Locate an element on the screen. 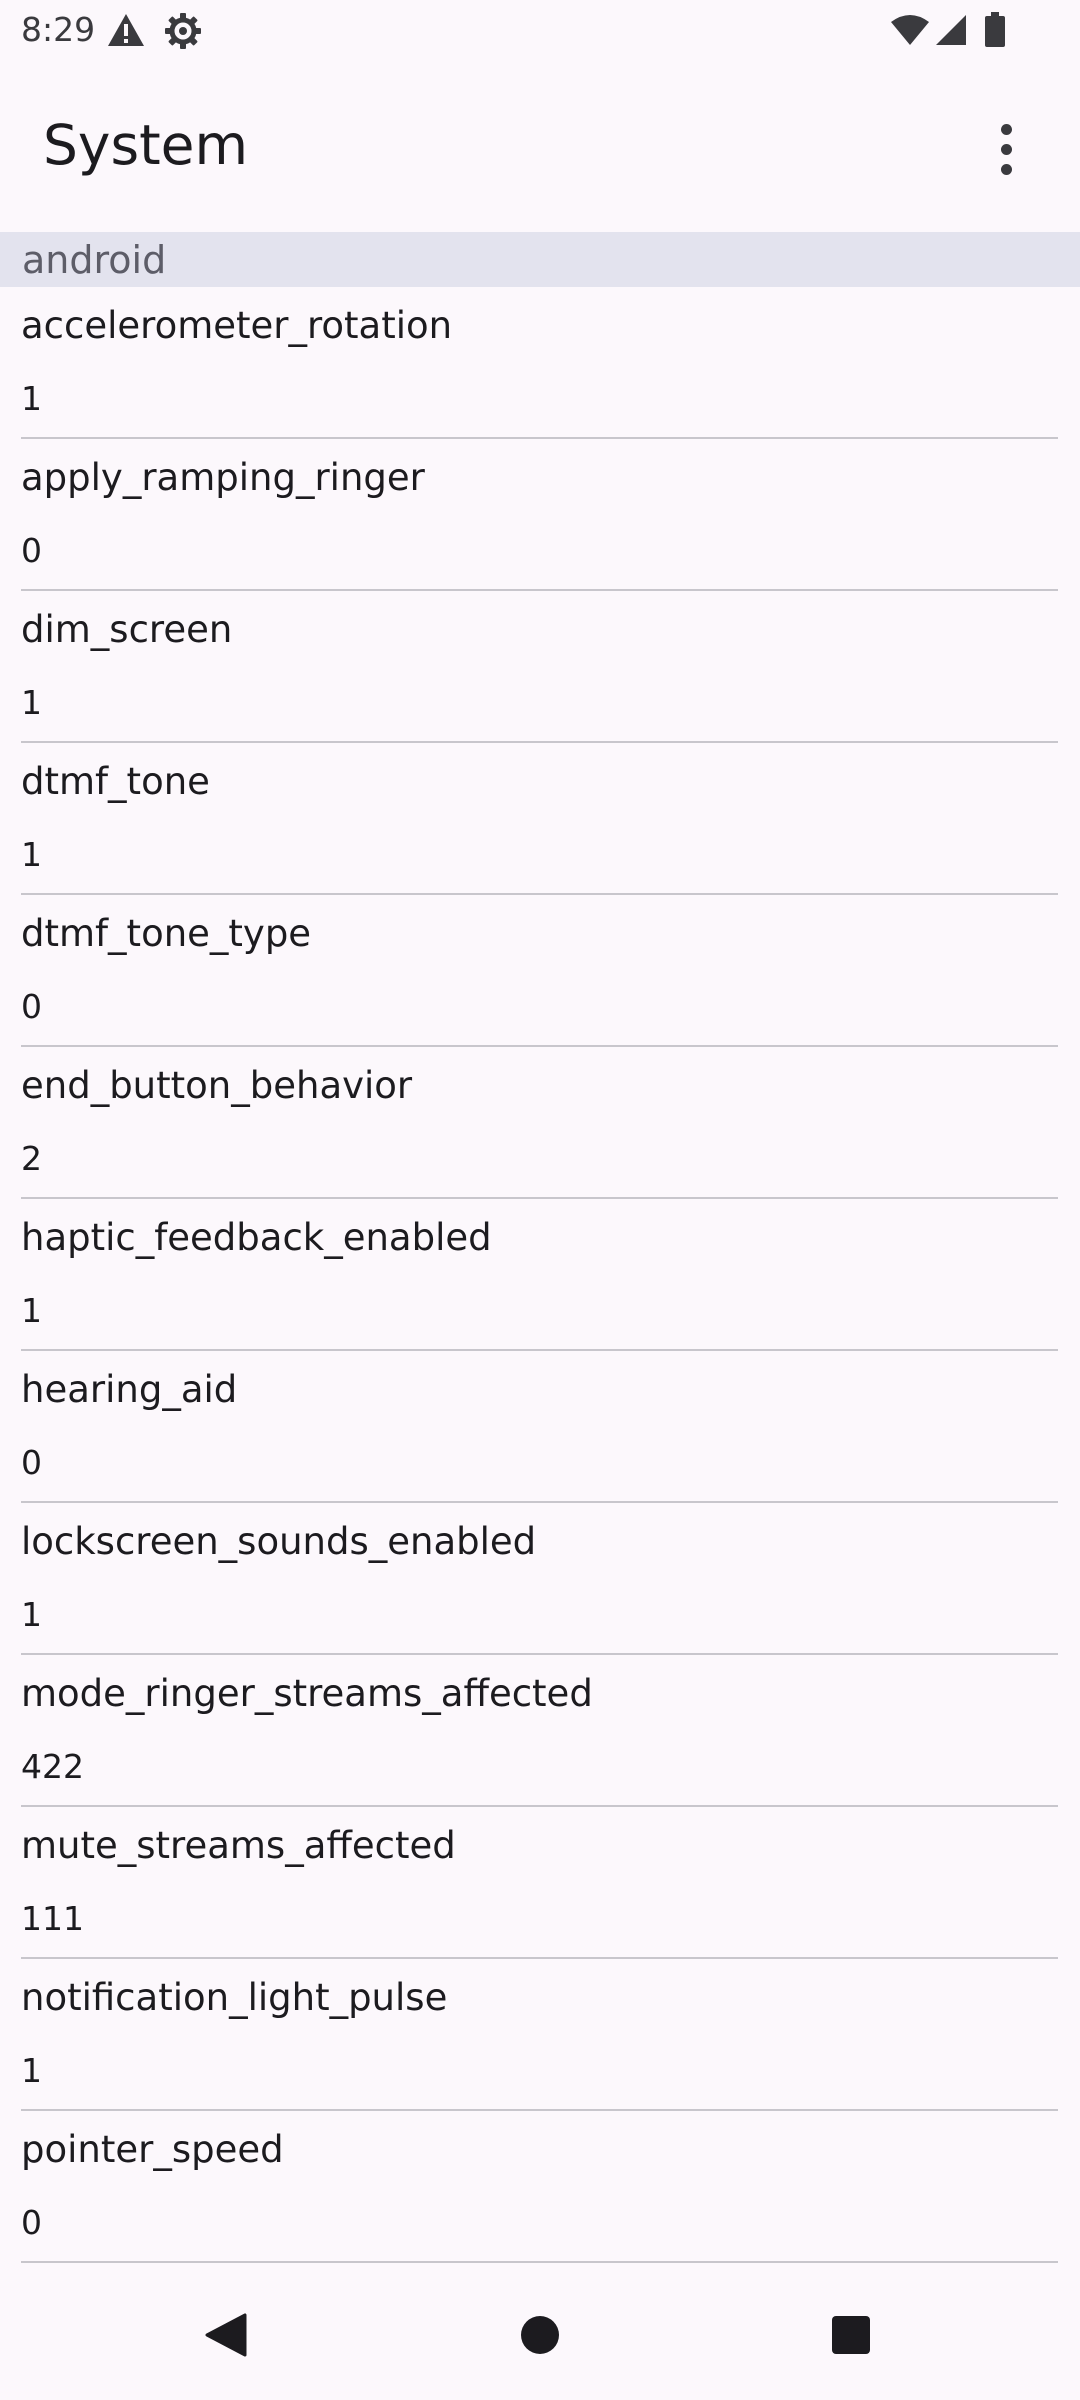  page-title: System is located at coordinates (146, 145).